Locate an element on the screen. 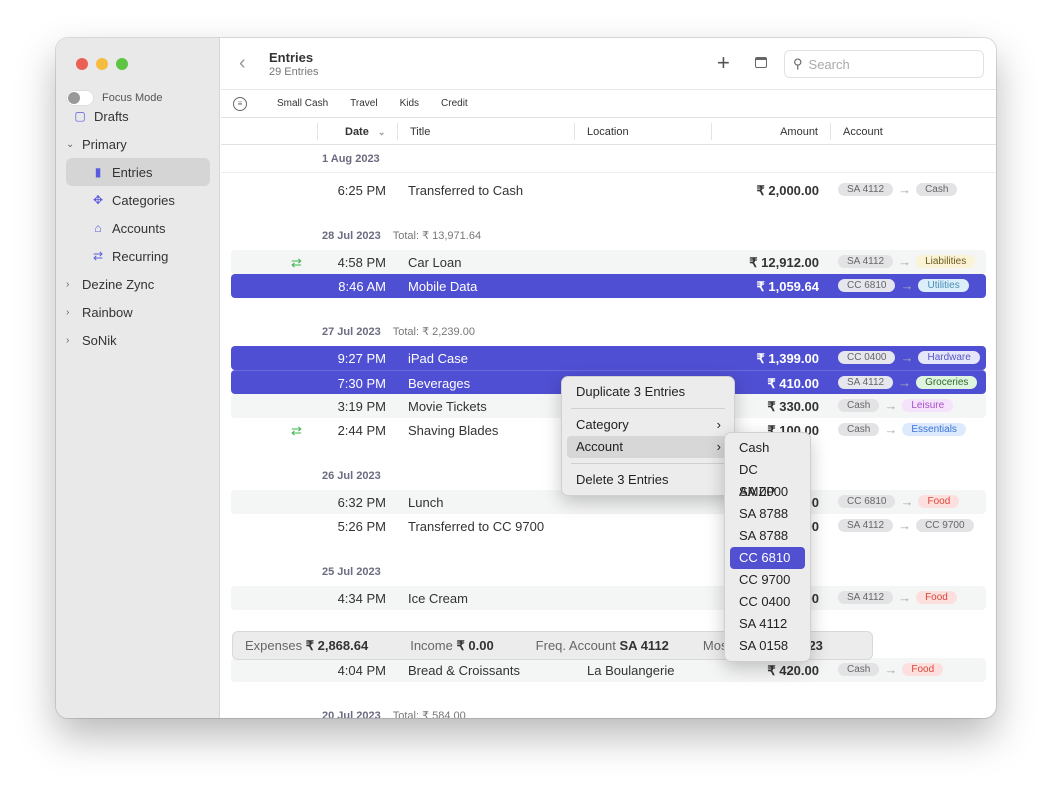  category-badge: Groceries is located at coordinates (947, 382).